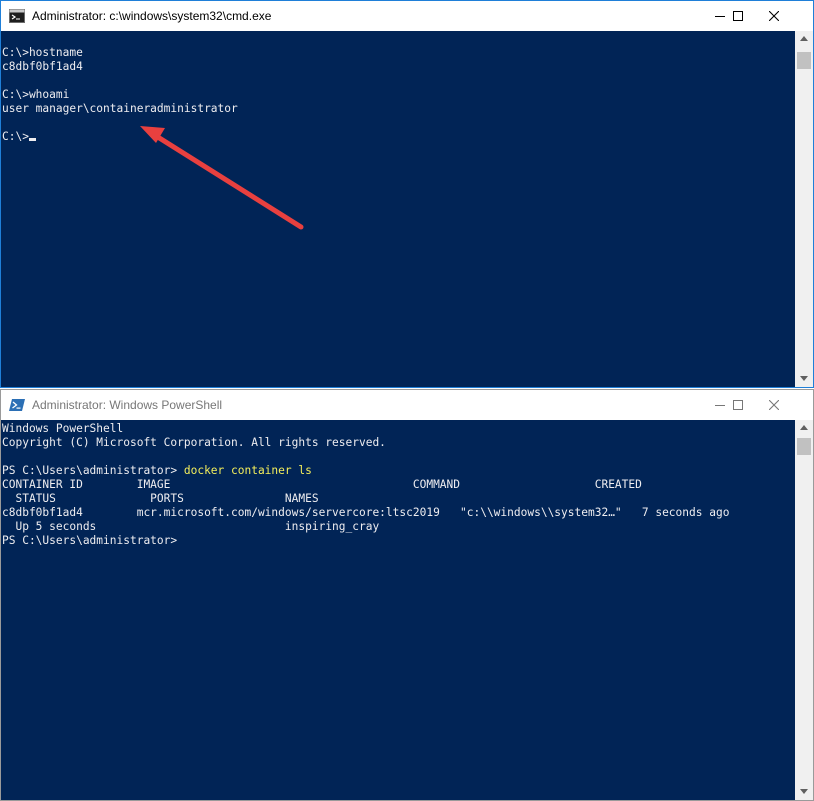 Image resolution: width=814 pixels, height=801 pixels. Describe the element at coordinates (322, 484) in the screenshot. I see `table-header: CONTAINER ID IMAGE COMMAND CREATED` at that location.